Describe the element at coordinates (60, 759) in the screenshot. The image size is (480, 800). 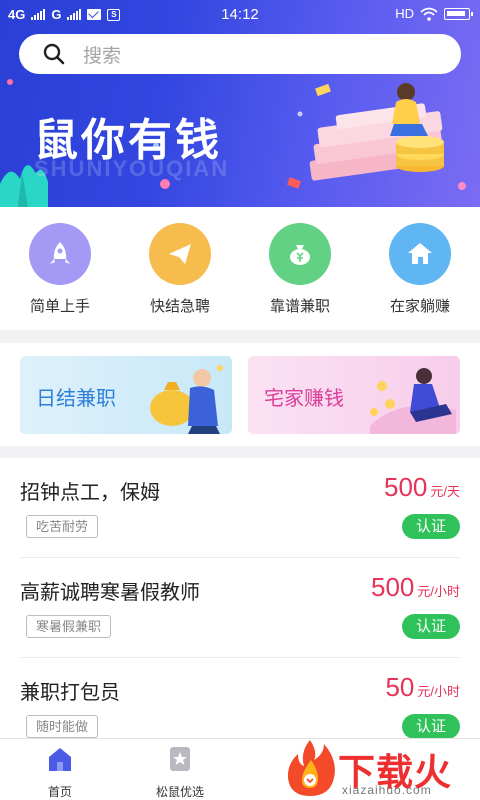
I see `home-icon` at that location.